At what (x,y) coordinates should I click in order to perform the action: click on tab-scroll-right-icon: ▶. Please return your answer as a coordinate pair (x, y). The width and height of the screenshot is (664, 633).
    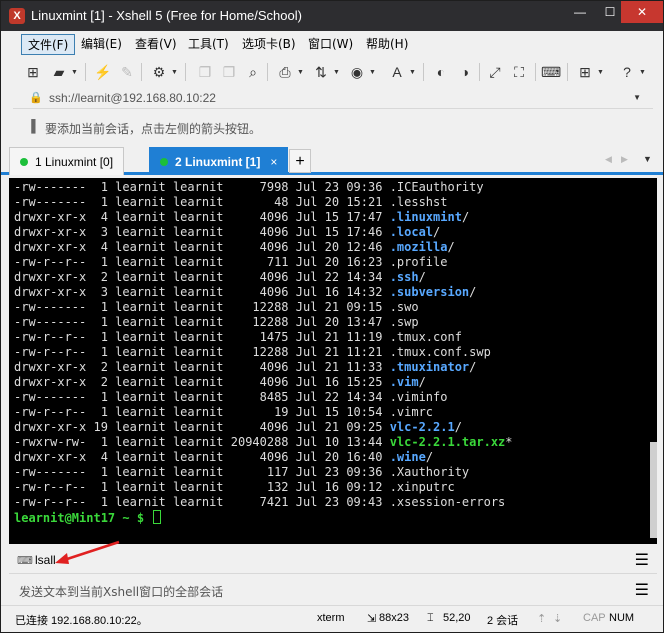
    Looking at the image, I should click on (624, 159).